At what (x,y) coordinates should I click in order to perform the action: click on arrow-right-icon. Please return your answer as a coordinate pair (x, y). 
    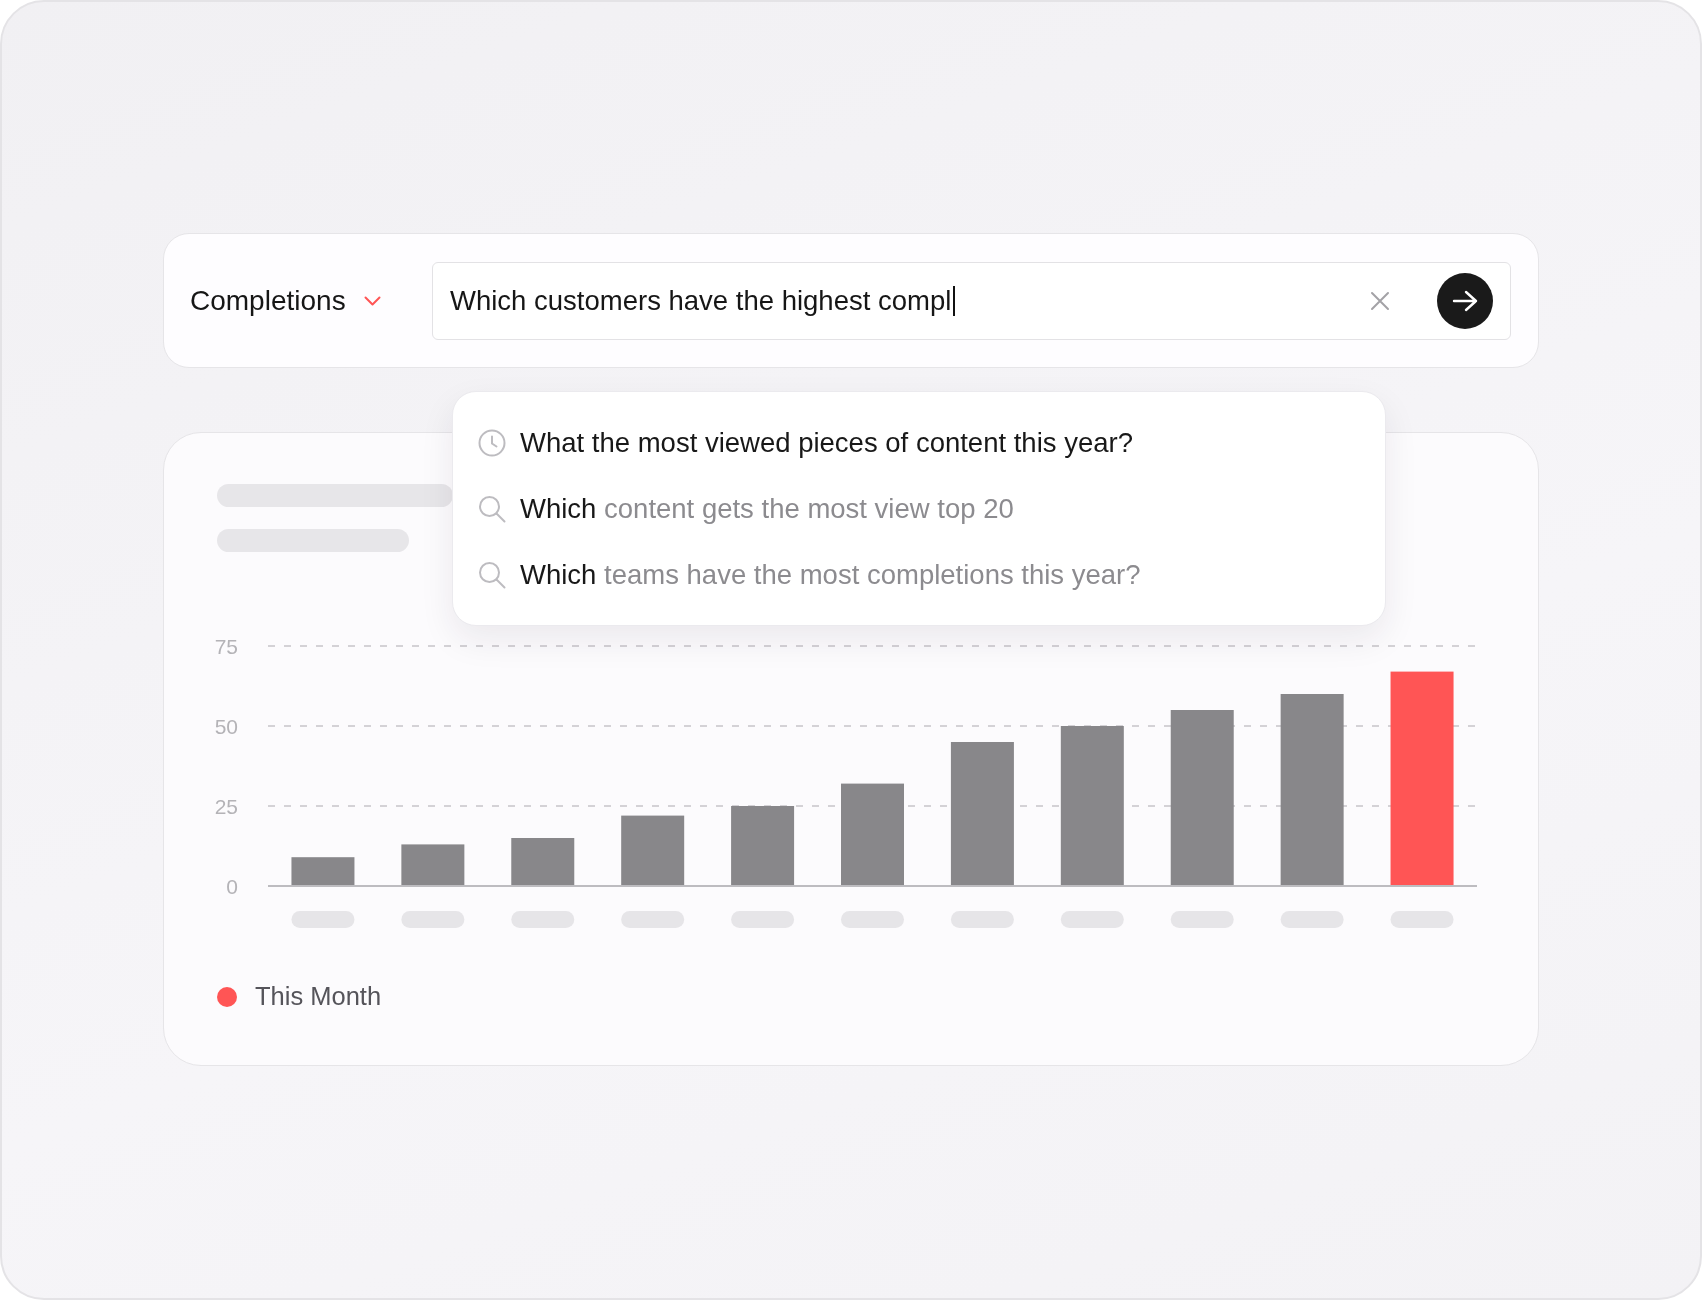
    Looking at the image, I should click on (1465, 300).